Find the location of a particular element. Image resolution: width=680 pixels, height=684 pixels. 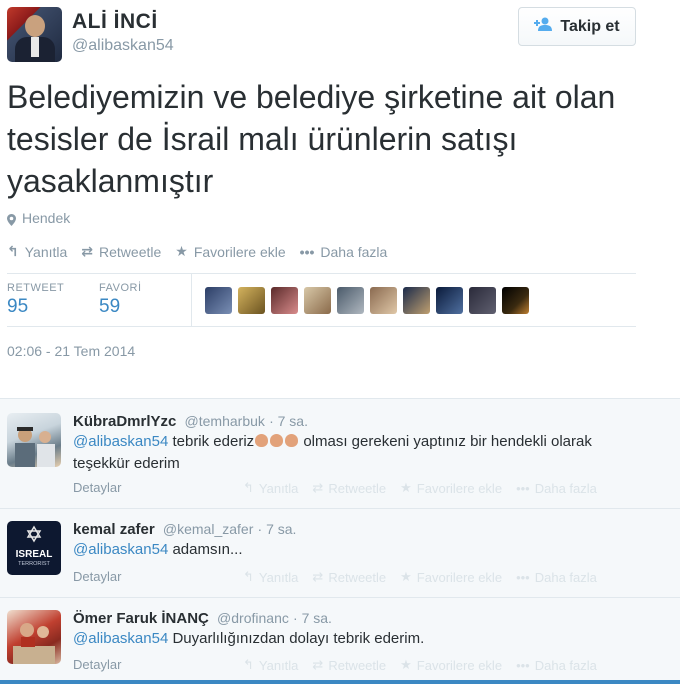

retweet-stat-label: RETWEET is located at coordinates (36, 288).